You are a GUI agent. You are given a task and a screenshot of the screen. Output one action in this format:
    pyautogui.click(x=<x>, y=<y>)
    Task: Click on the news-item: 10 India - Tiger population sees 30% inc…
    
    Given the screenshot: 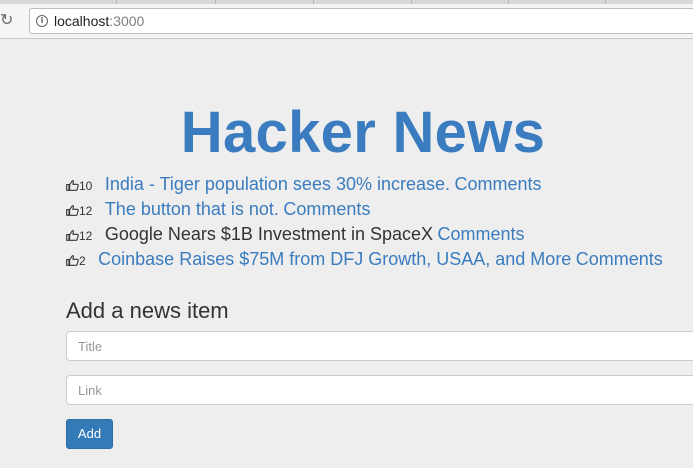 What is the action you would take?
    pyautogui.click(x=364, y=184)
    